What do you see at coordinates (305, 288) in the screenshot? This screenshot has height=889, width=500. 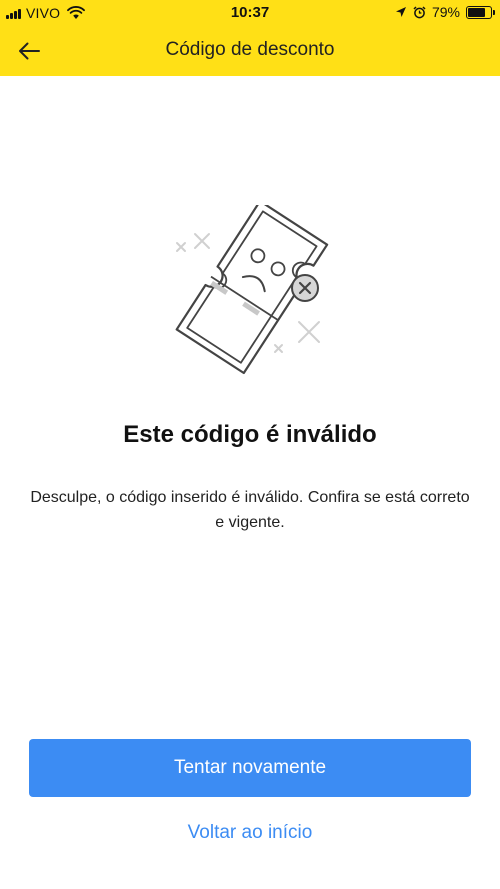 I see `x-badge-icon` at bounding box center [305, 288].